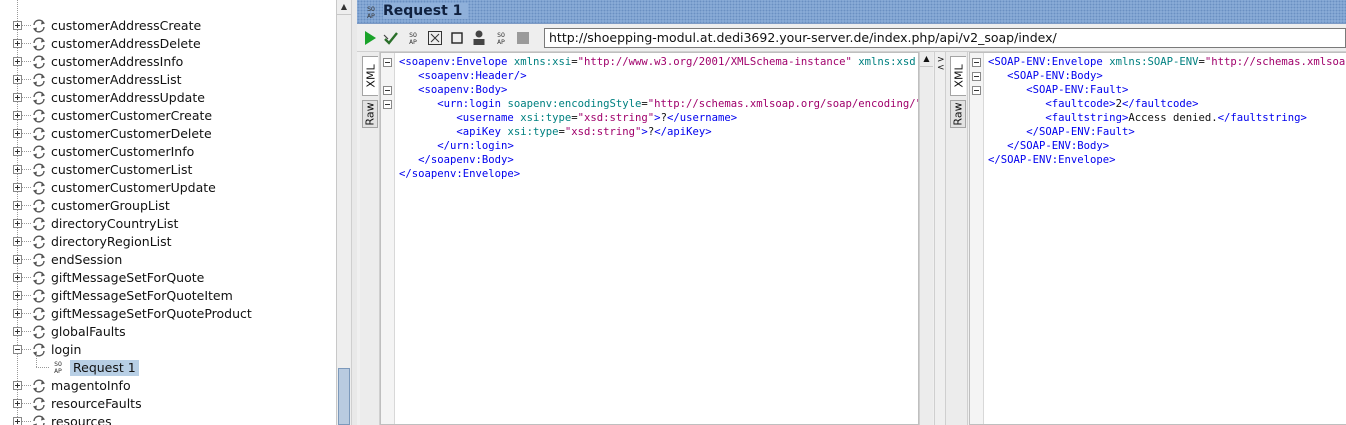 The height and width of the screenshot is (425, 1346). I want to click on tree-node-operation: giftMessageSetForQuoteProduct, so click(168, 314).